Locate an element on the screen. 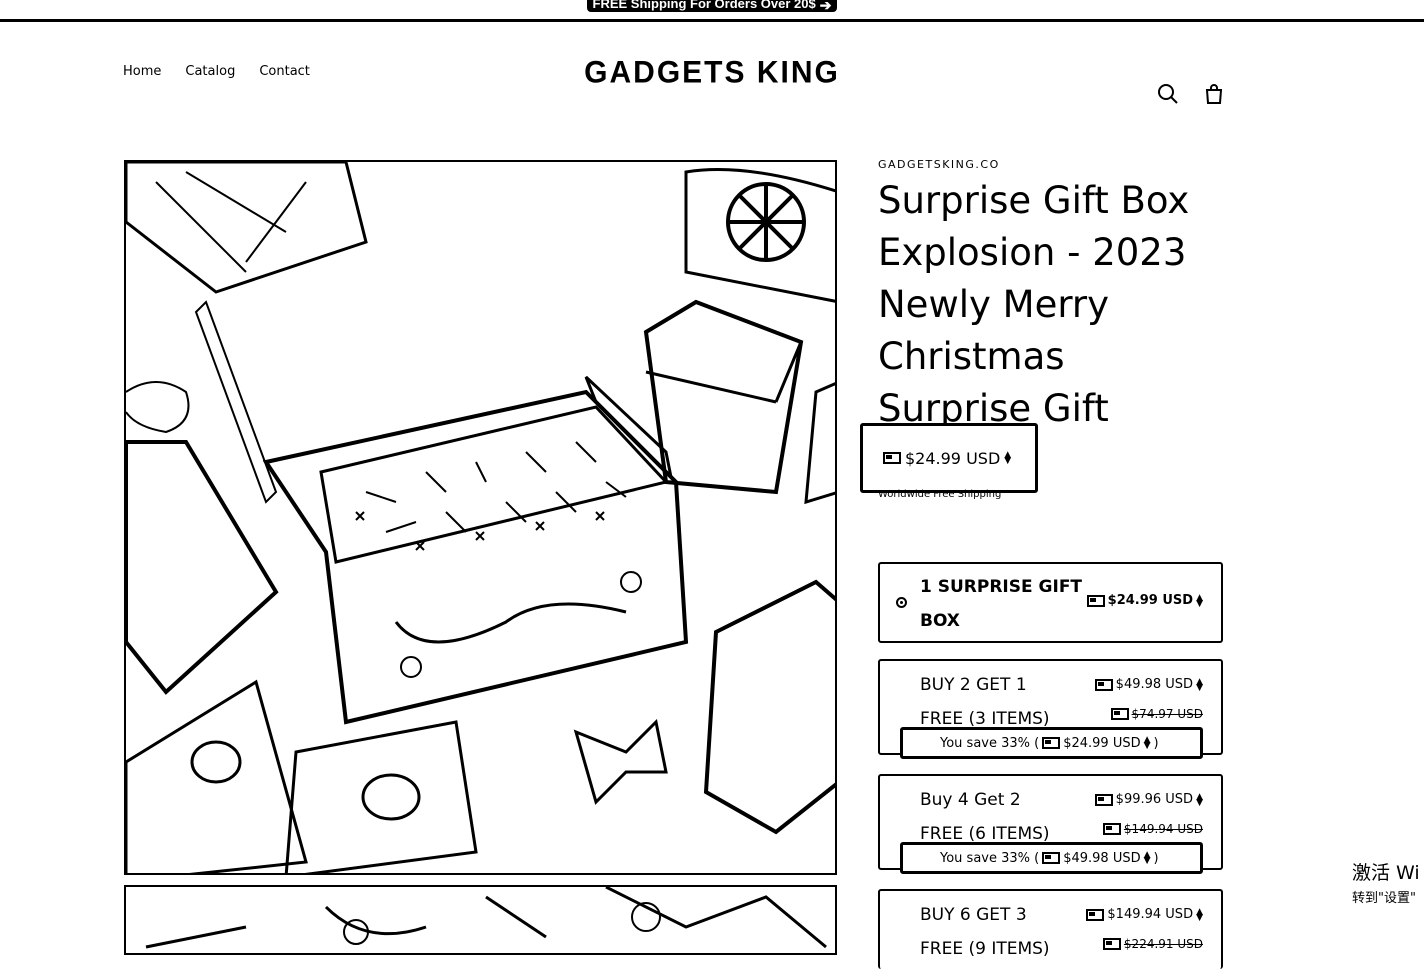  announcement-link: FREE Shipping For Orders Over 20$ ➔ is located at coordinates (712, 6).